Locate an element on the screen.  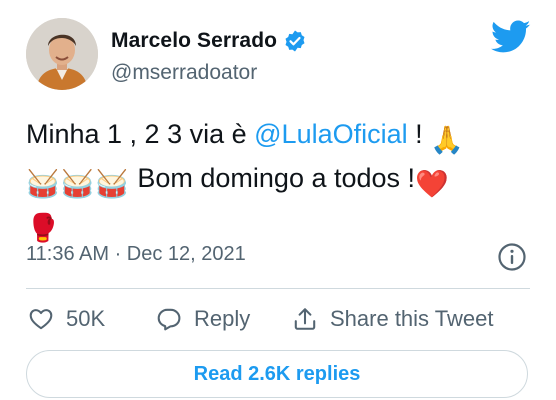
like-button: 50K is located at coordinates (66, 319).